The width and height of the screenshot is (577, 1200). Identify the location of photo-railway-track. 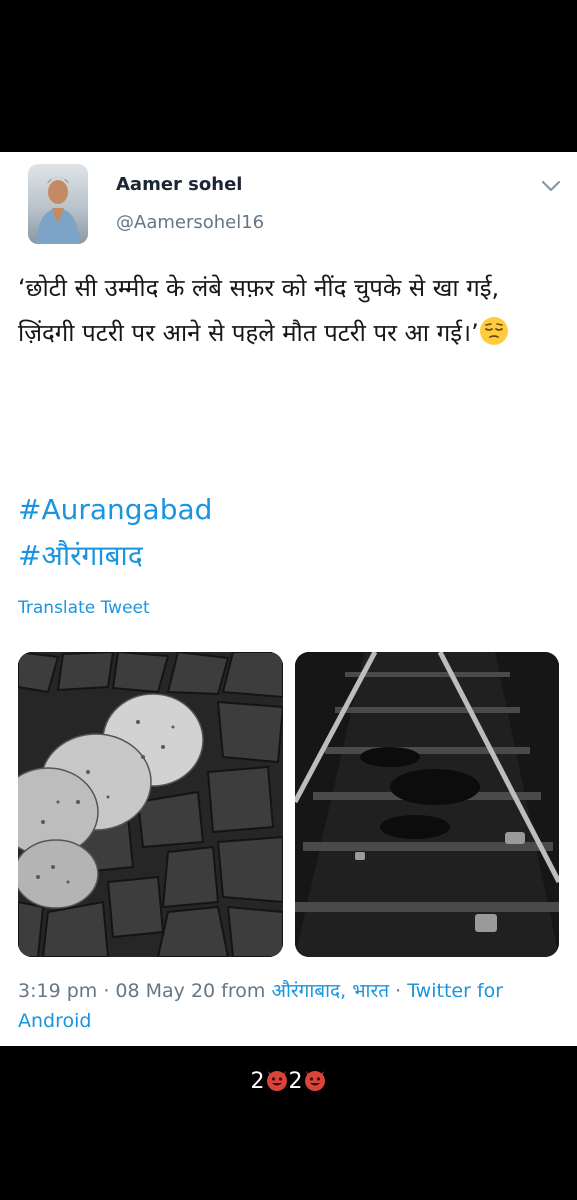
(427, 804).